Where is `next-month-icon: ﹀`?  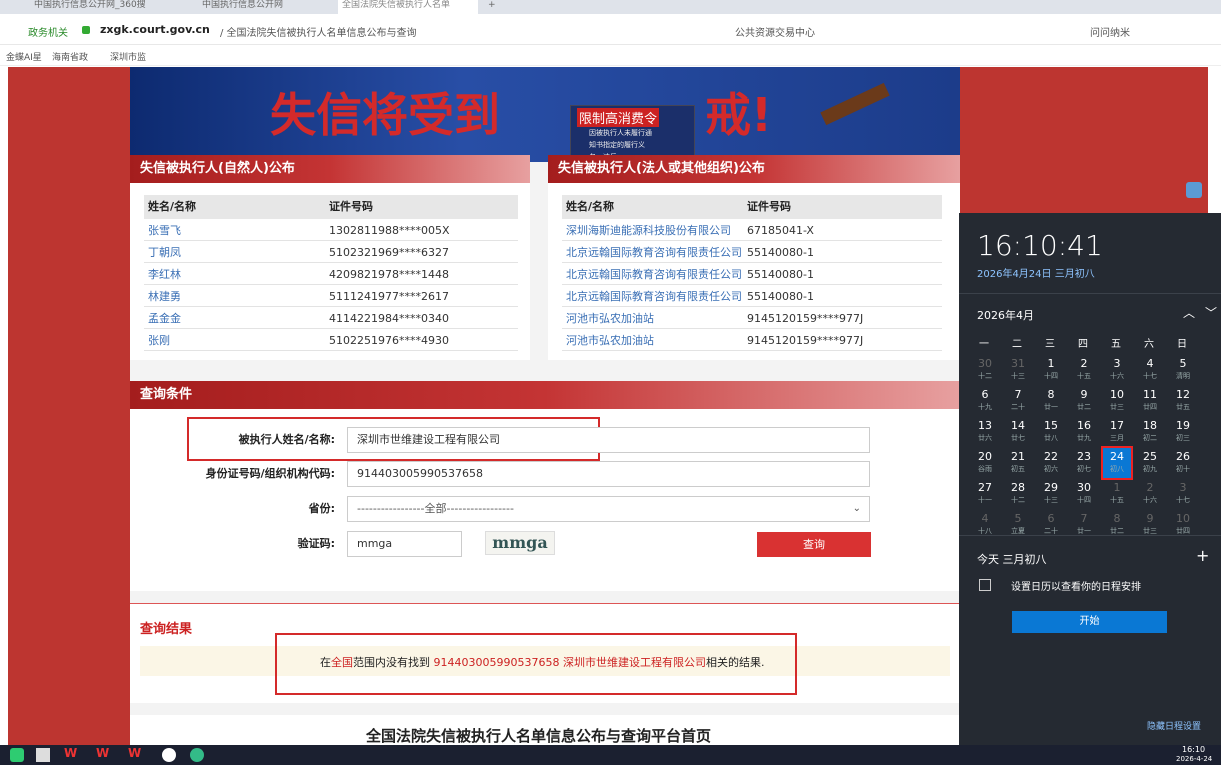 next-month-icon: ﹀ is located at coordinates (1211, 312).